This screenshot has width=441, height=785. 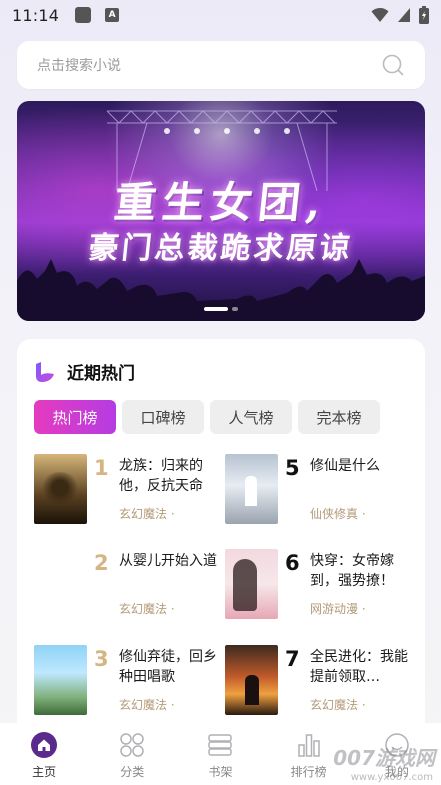 What do you see at coordinates (79, 66) in the screenshot?
I see `search-placeholder: 点击搜索小说` at bounding box center [79, 66].